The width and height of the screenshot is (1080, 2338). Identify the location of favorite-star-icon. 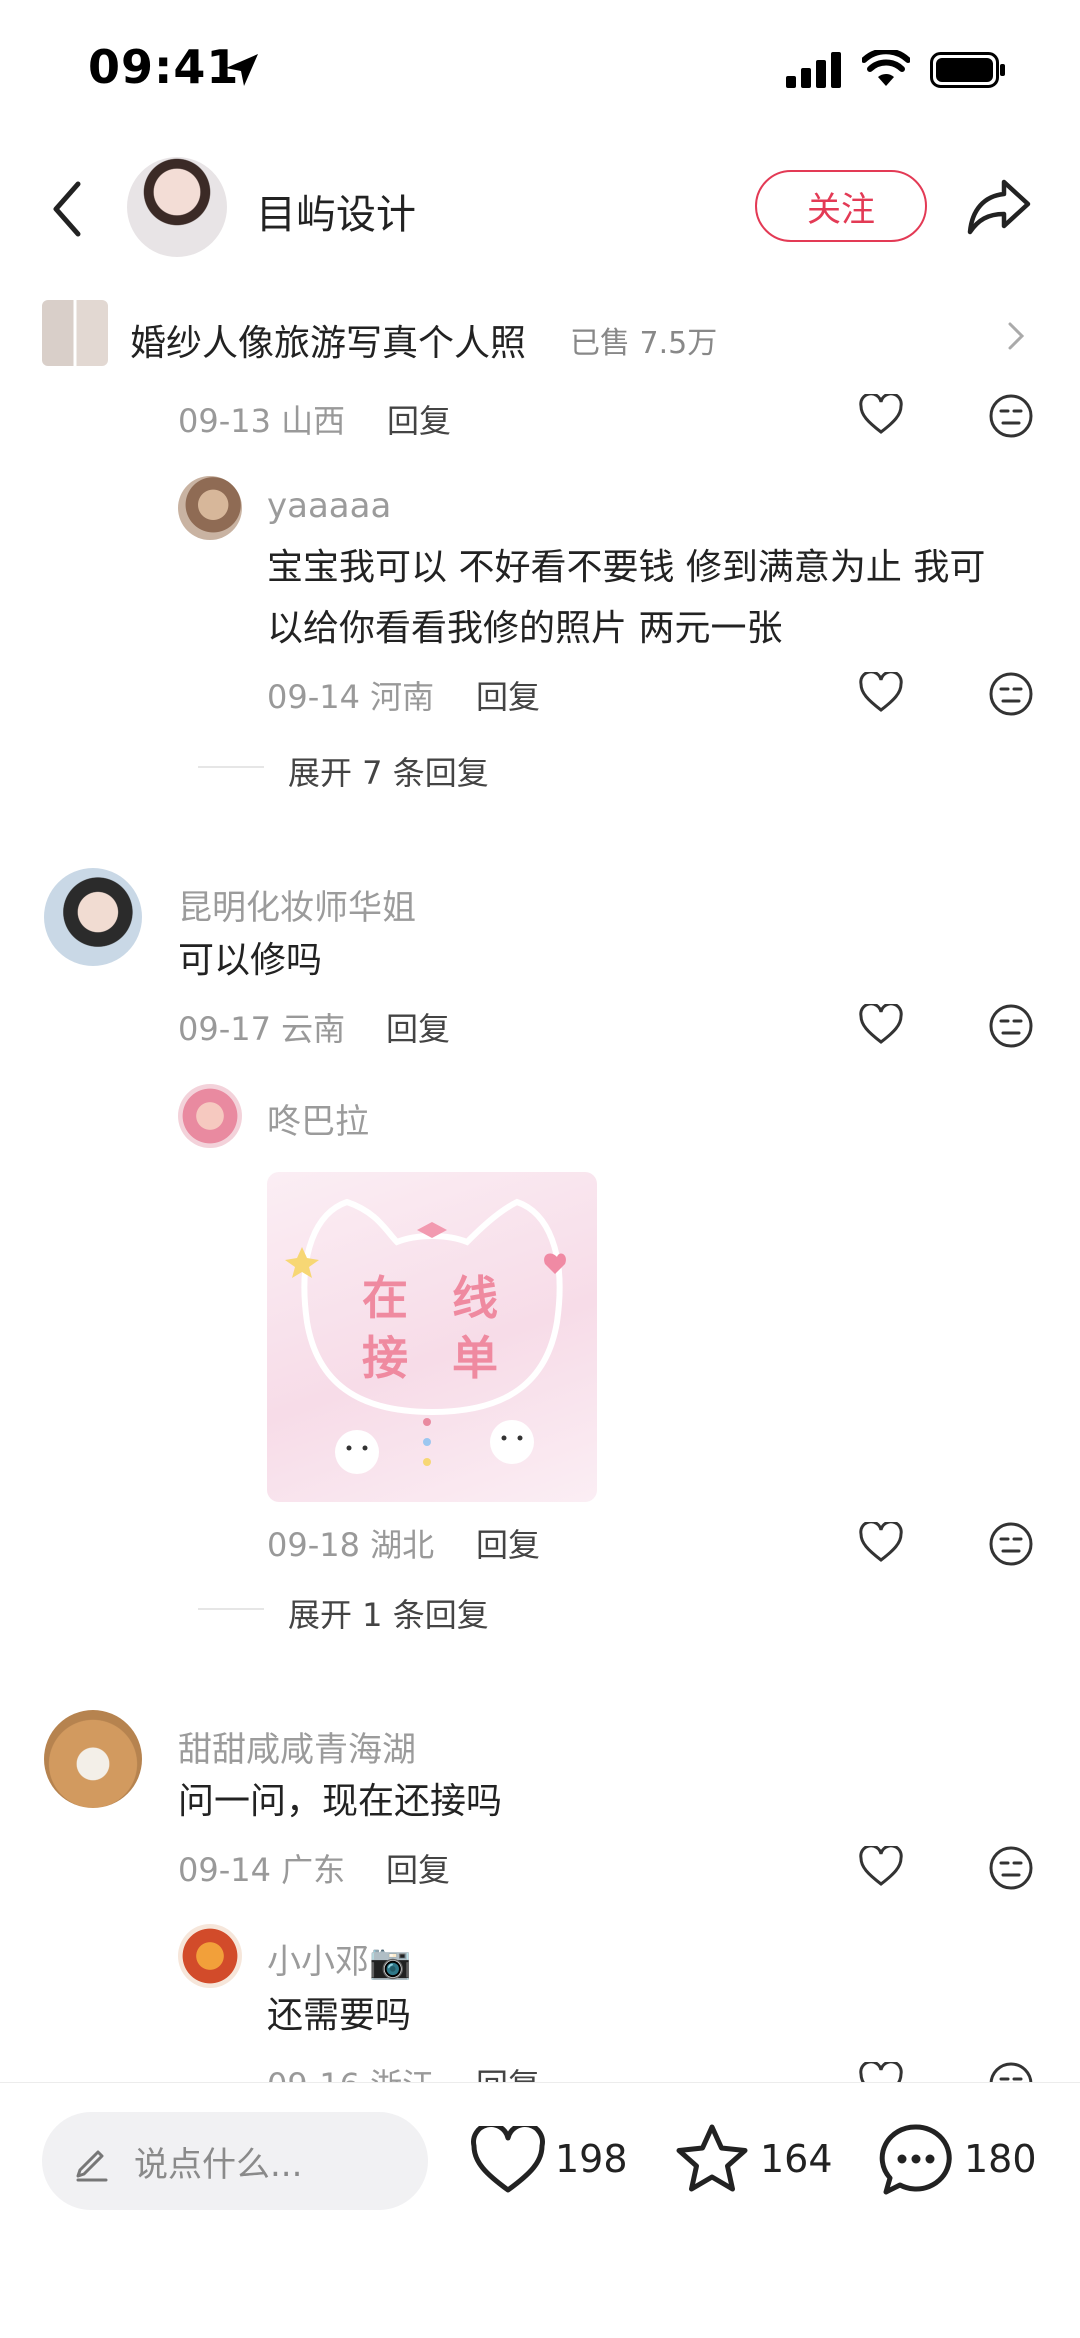
(712, 2159).